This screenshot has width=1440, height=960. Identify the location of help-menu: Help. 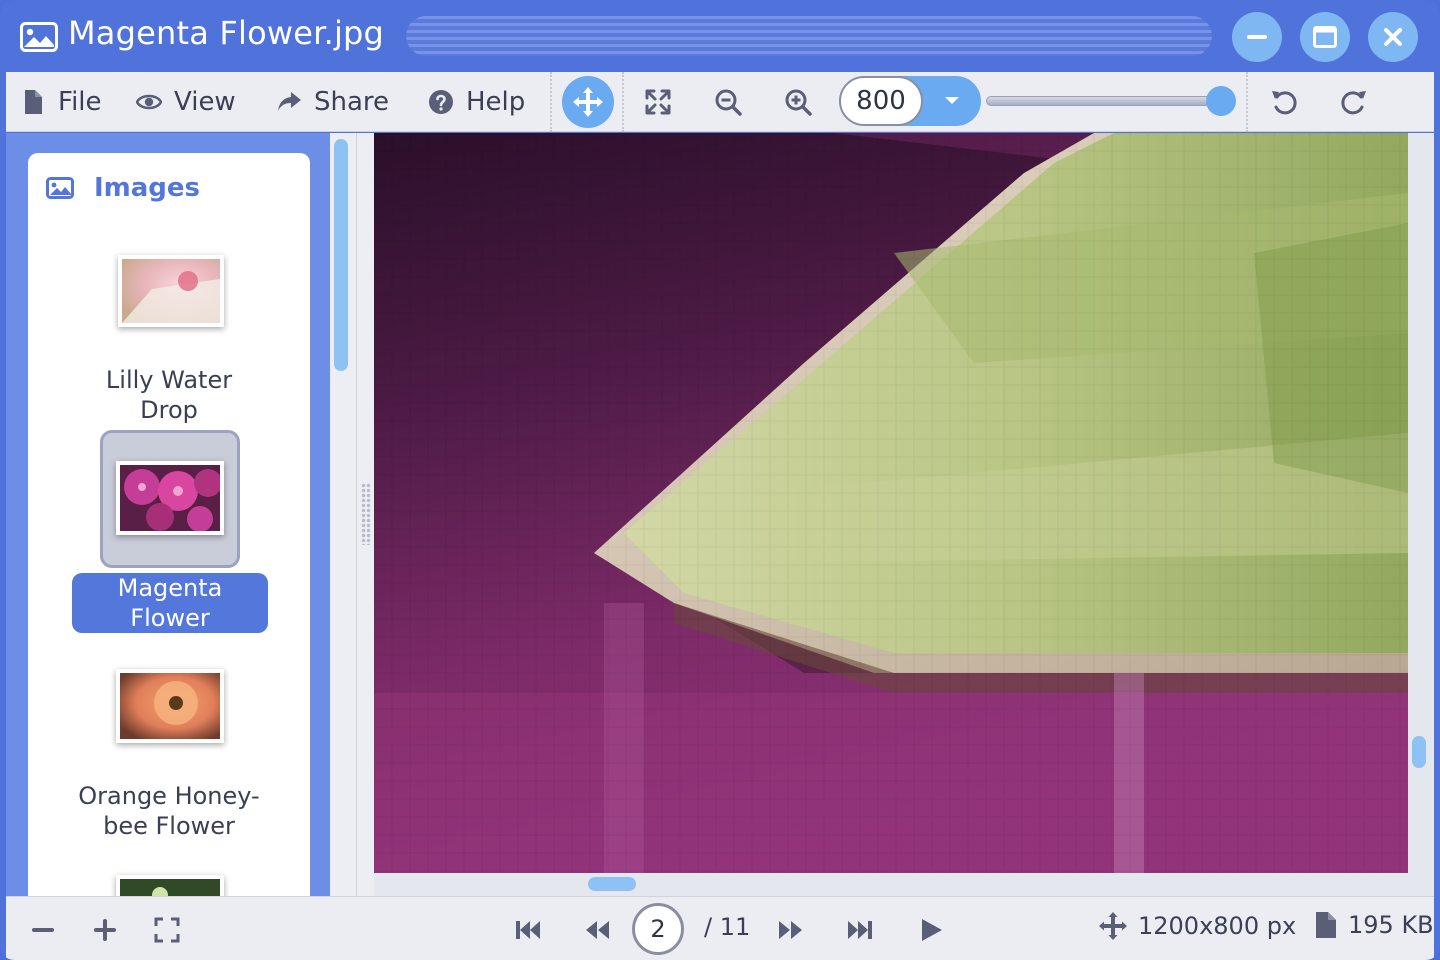
(476, 102).